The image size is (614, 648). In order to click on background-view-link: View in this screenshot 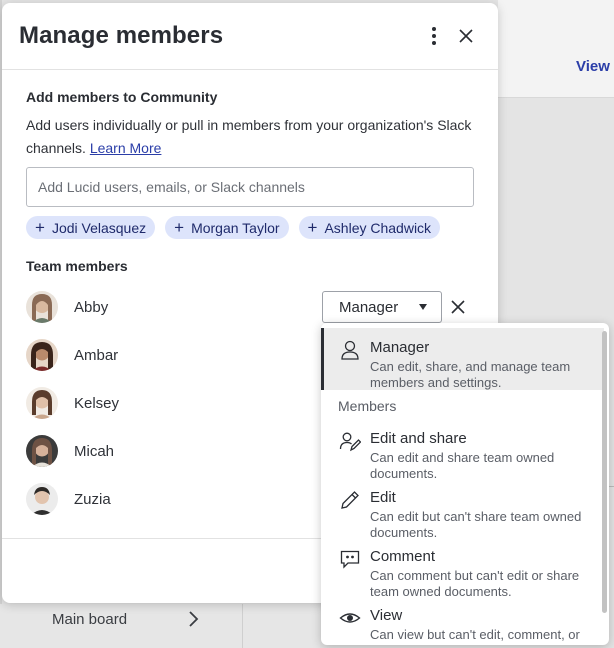, I will do `click(593, 66)`.